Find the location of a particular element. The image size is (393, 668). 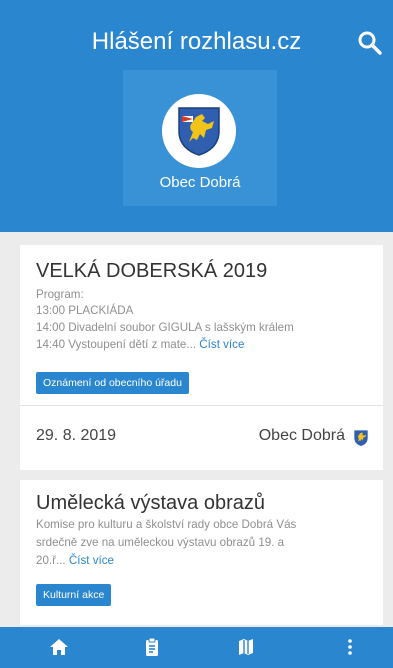

announcement-date: 29. 8. 2019 is located at coordinates (76, 435).